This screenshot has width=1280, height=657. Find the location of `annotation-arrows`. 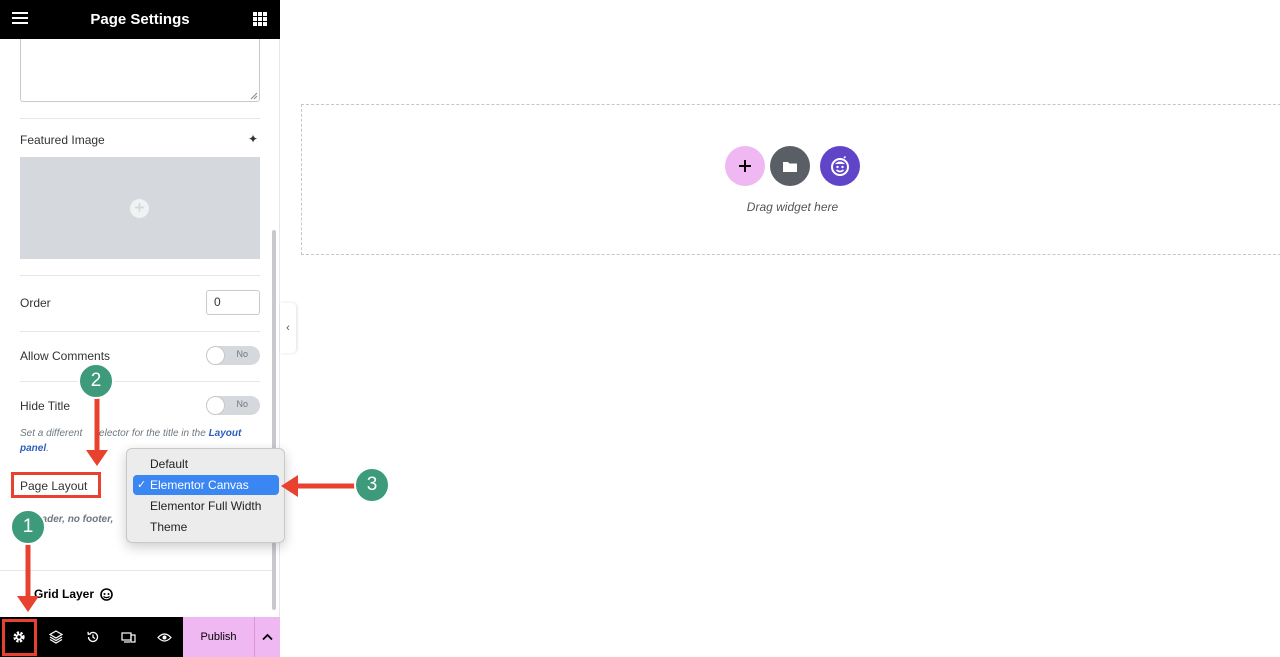

annotation-arrows is located at coordinates (186, 504).